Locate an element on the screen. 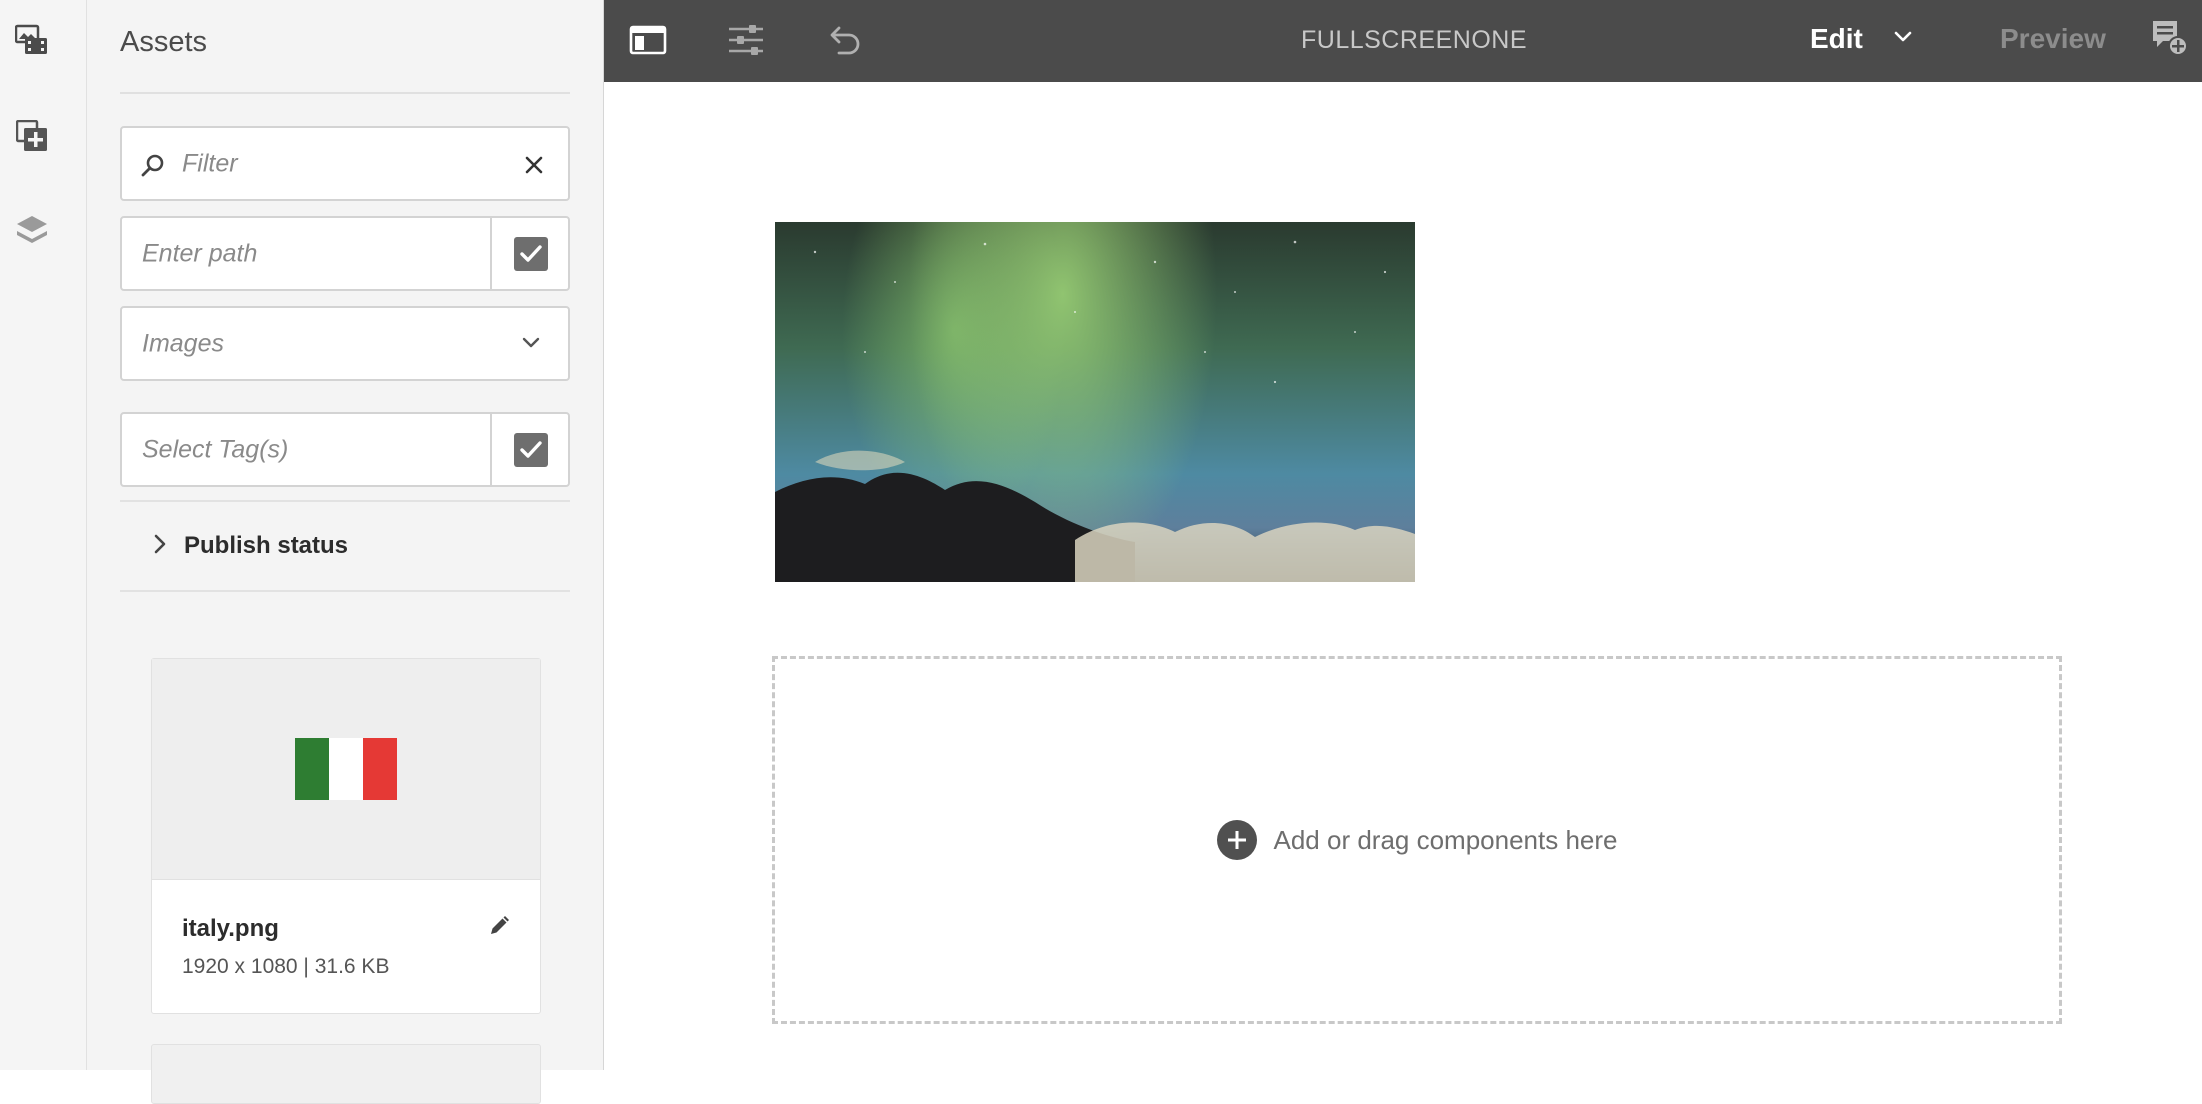 Image resolution: width=2202 pixels, height=1104 pixels. annotate-icon is located at coordinates (2170, 40).